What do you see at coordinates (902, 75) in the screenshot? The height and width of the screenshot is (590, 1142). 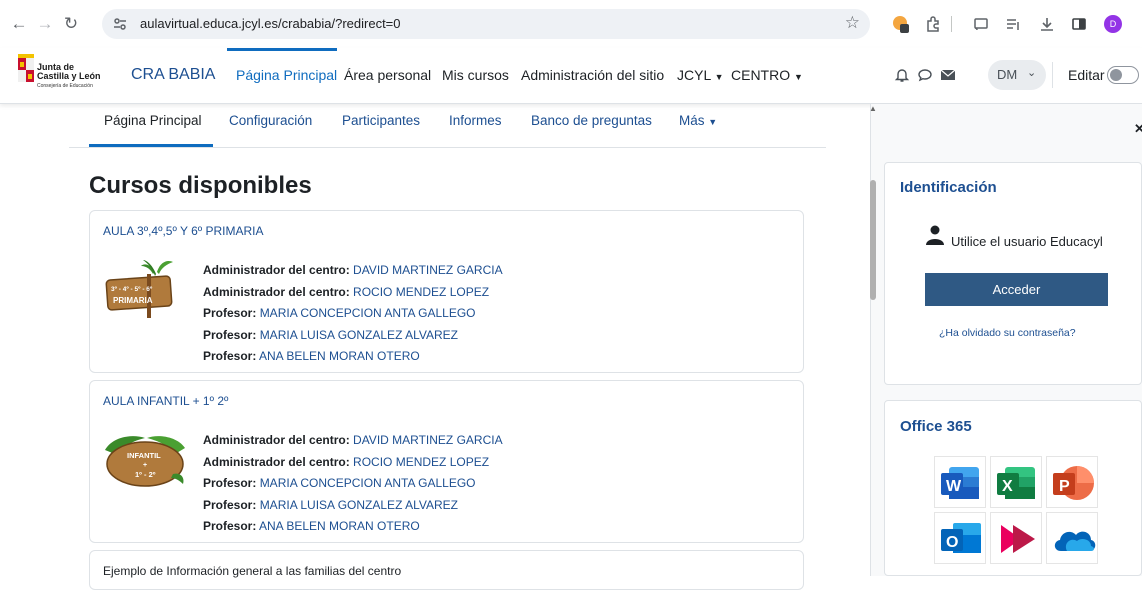 I see `notifications-bell-icon` at bounding box center [902, 75].